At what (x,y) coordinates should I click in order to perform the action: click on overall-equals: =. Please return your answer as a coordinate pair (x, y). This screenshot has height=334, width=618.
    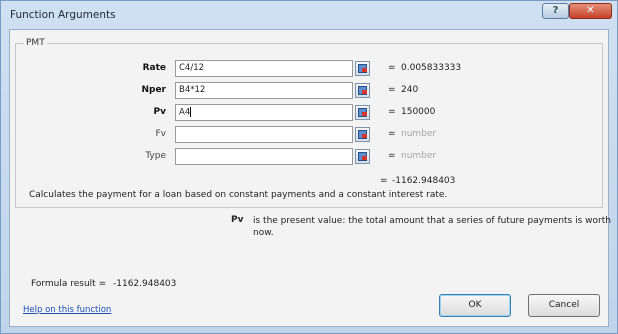
    Looking at the image, I should click on (384, 181).